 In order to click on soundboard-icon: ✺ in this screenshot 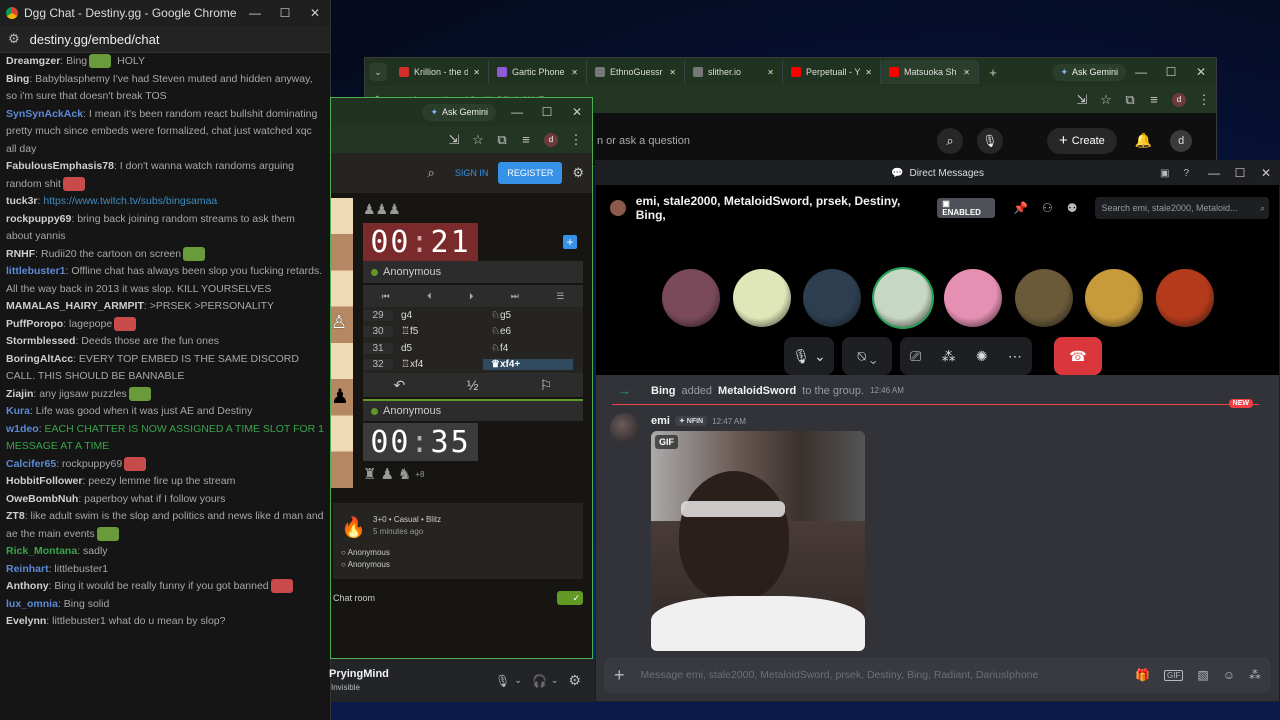, I will do `click(982, 356)`.